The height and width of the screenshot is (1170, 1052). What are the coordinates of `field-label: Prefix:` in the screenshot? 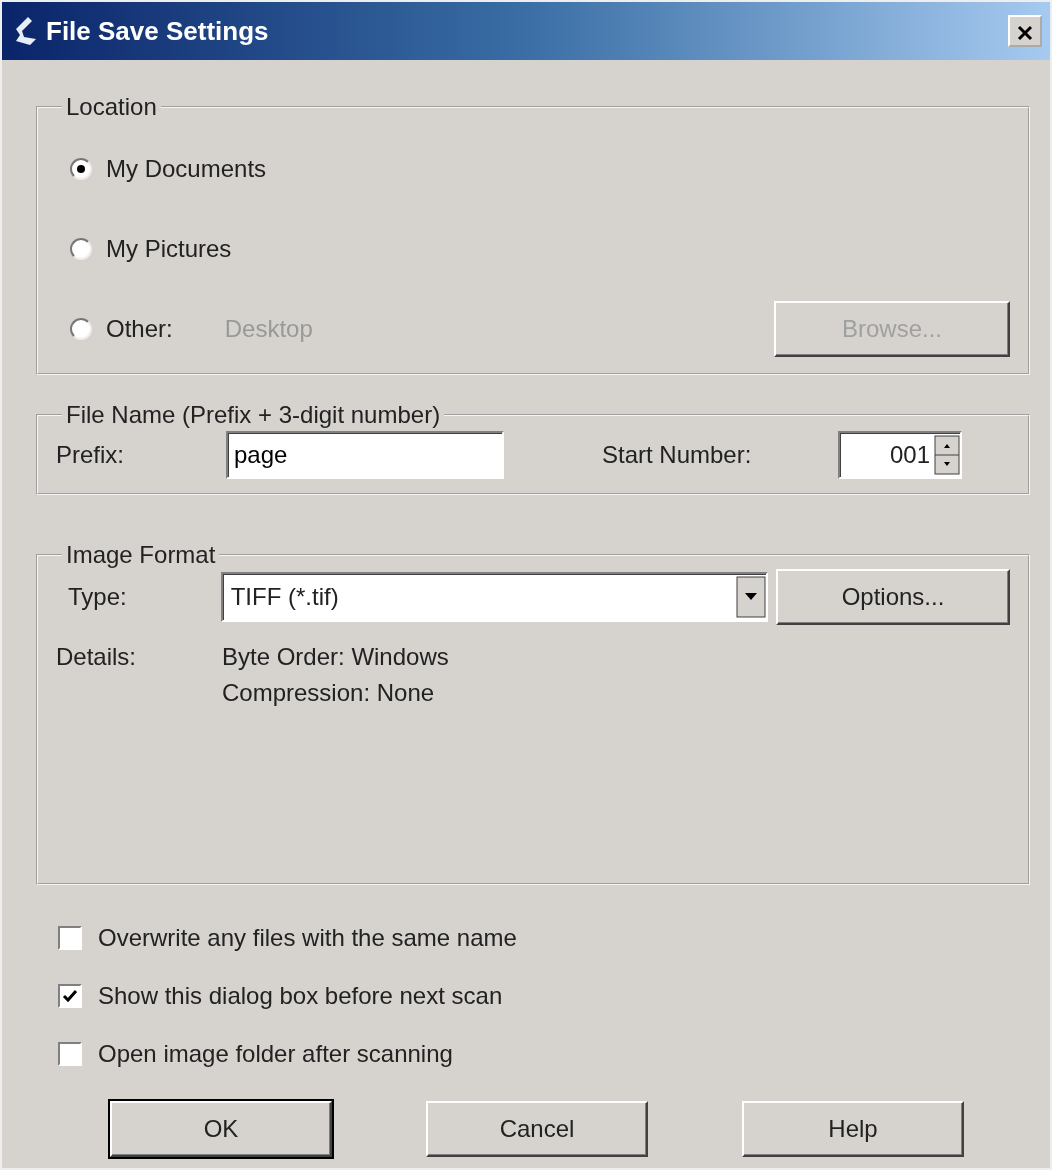 It's located at (90, 455).